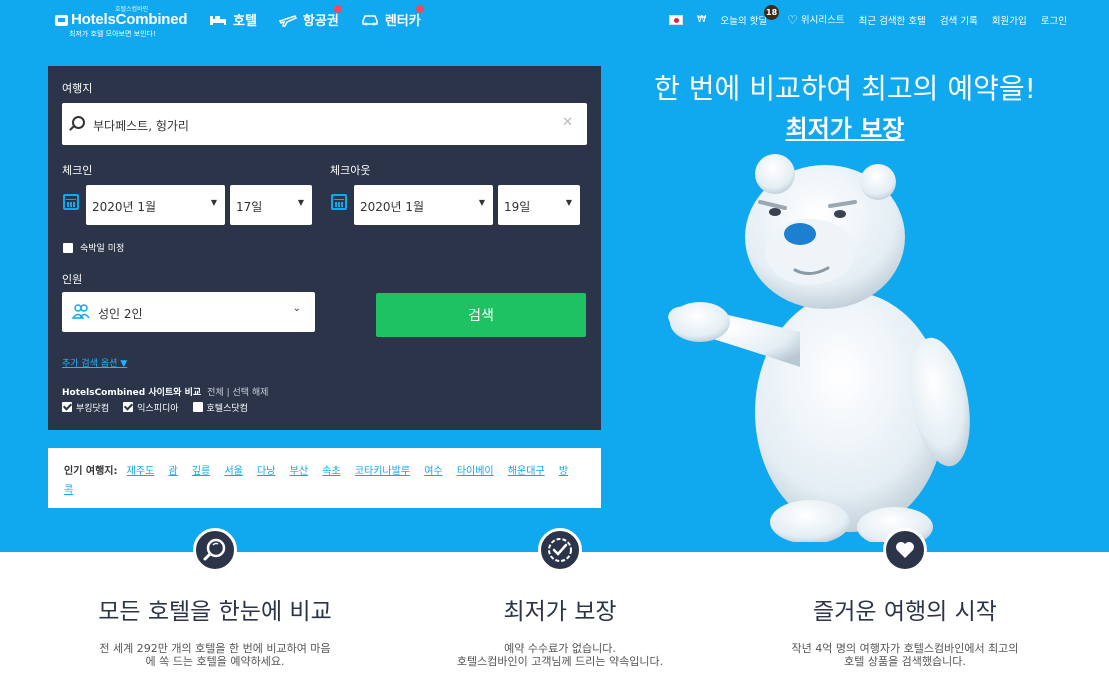 This screenshot has height=691, width=1109. Describe the element at coordinates (68, 248) in the screenshot. I see `no-dates-checkbox` at that location.